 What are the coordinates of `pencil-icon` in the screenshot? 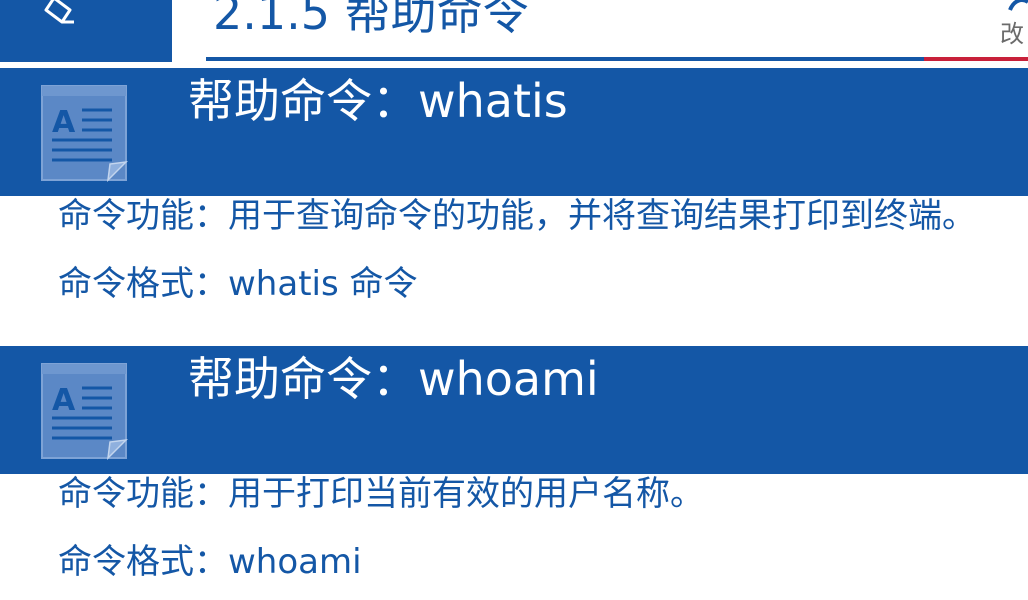 It's located at (59, 12).